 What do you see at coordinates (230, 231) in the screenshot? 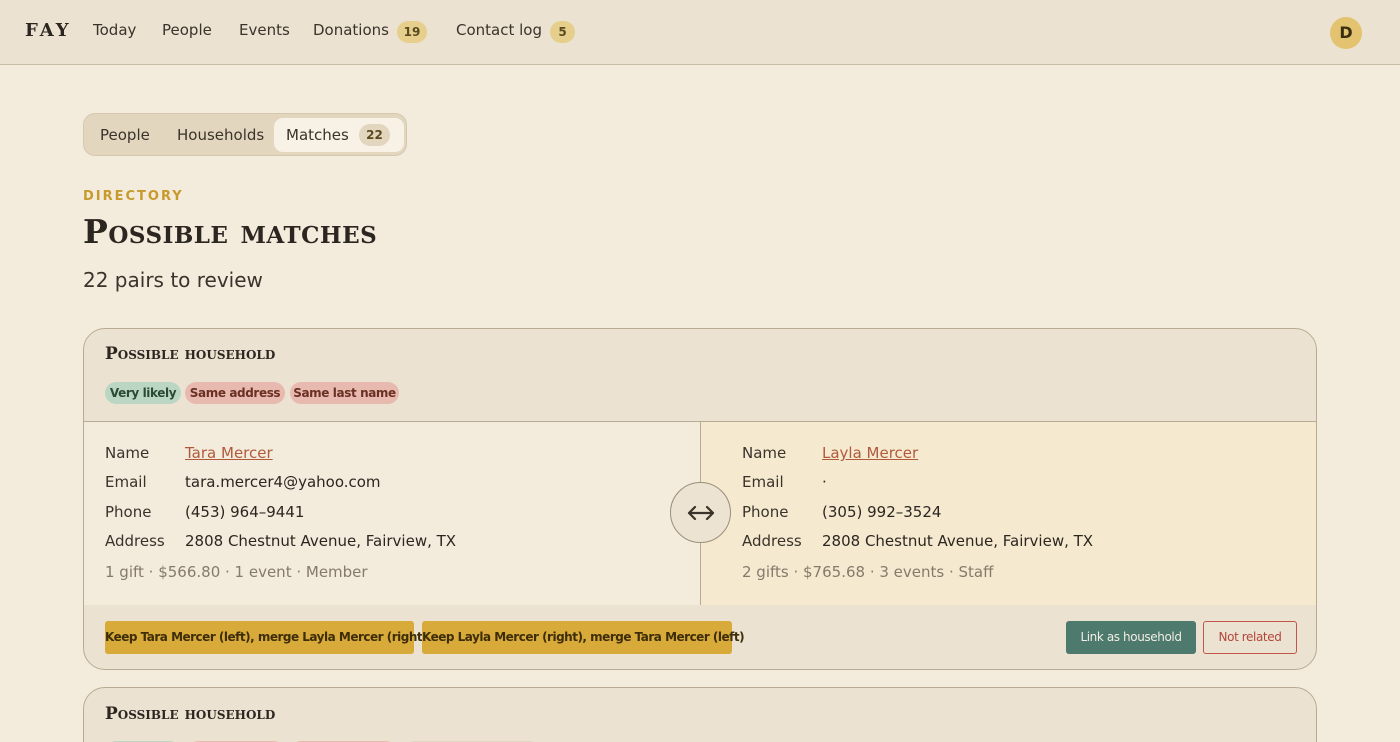
I see `page-title: Possible matches` at bounding box center [230, 231].